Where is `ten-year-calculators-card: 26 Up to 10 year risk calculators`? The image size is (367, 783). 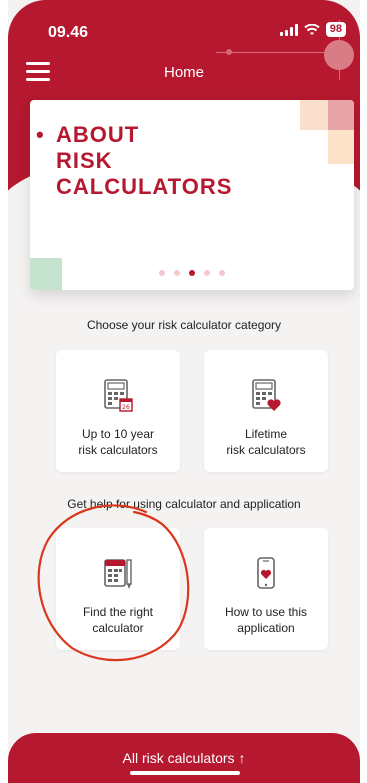 ten-year-calculators-card: 26 Up to 10 year risk calculators is located at coordinates (118, 411).